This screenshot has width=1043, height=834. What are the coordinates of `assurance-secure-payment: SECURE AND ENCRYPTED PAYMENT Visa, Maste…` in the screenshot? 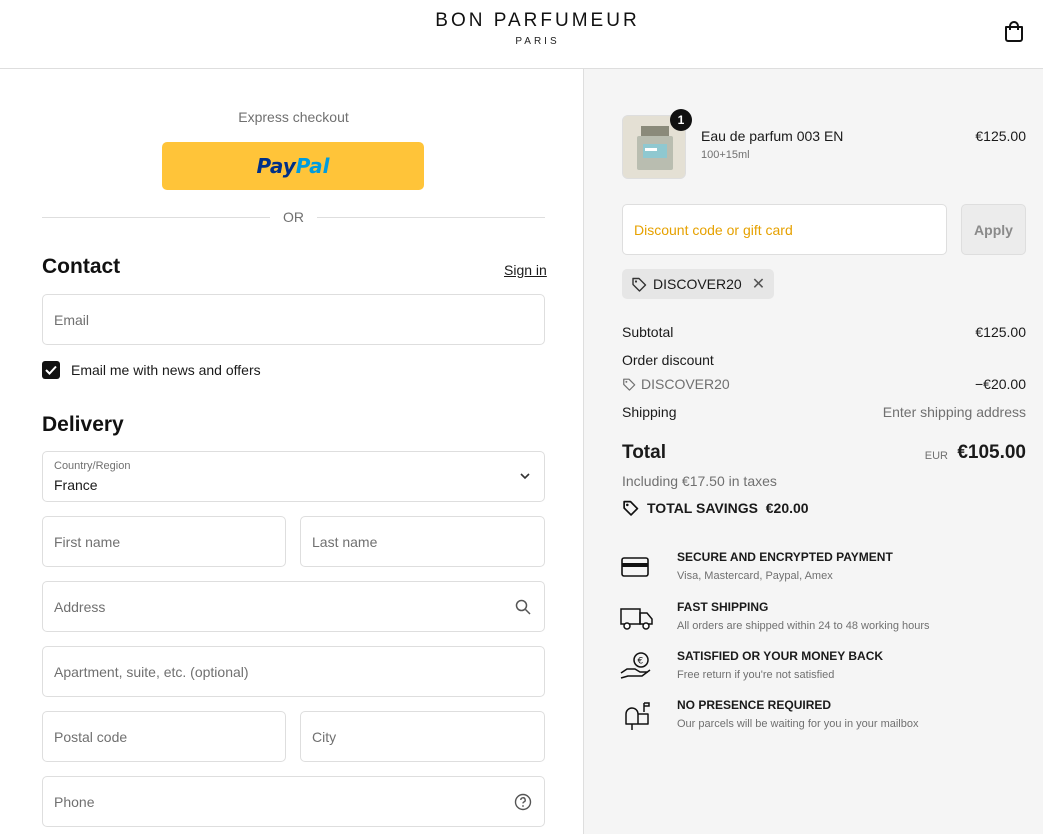 It's located at (825, 570).